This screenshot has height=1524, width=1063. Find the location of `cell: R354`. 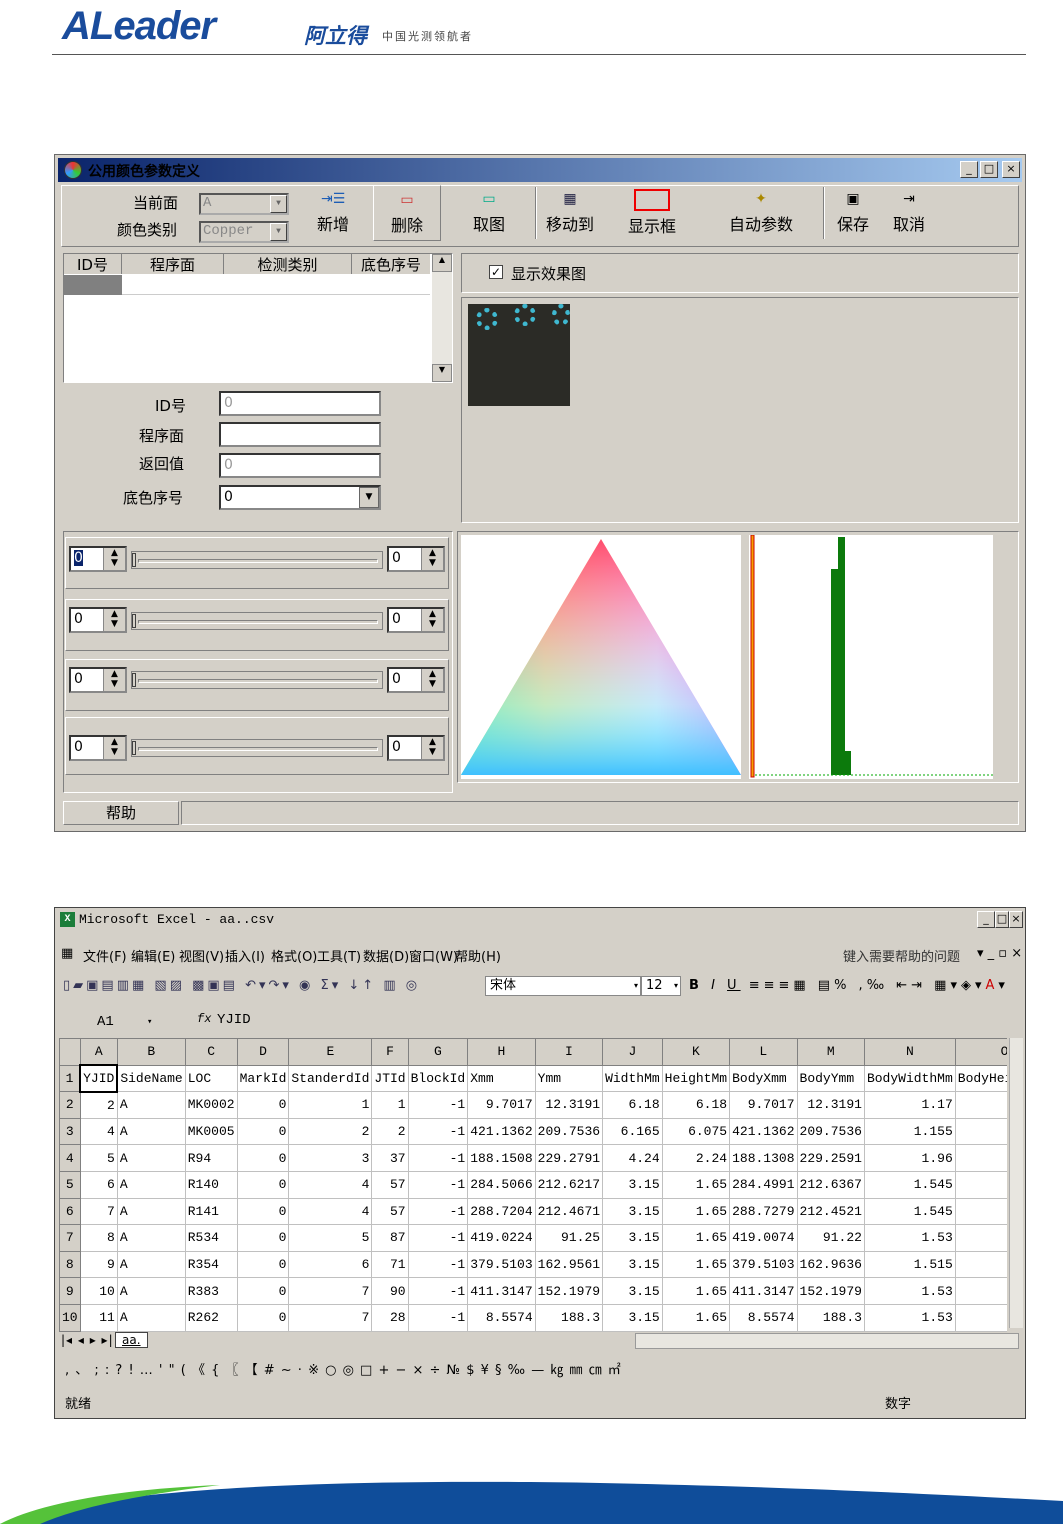

cell: R354 is located at coordinates (211, 1264).